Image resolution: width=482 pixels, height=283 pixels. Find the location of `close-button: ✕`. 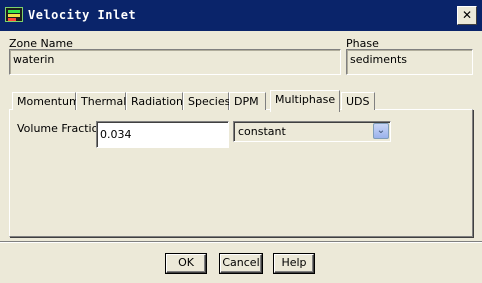

close-button: ✕ is located at coordinates (467, 15).